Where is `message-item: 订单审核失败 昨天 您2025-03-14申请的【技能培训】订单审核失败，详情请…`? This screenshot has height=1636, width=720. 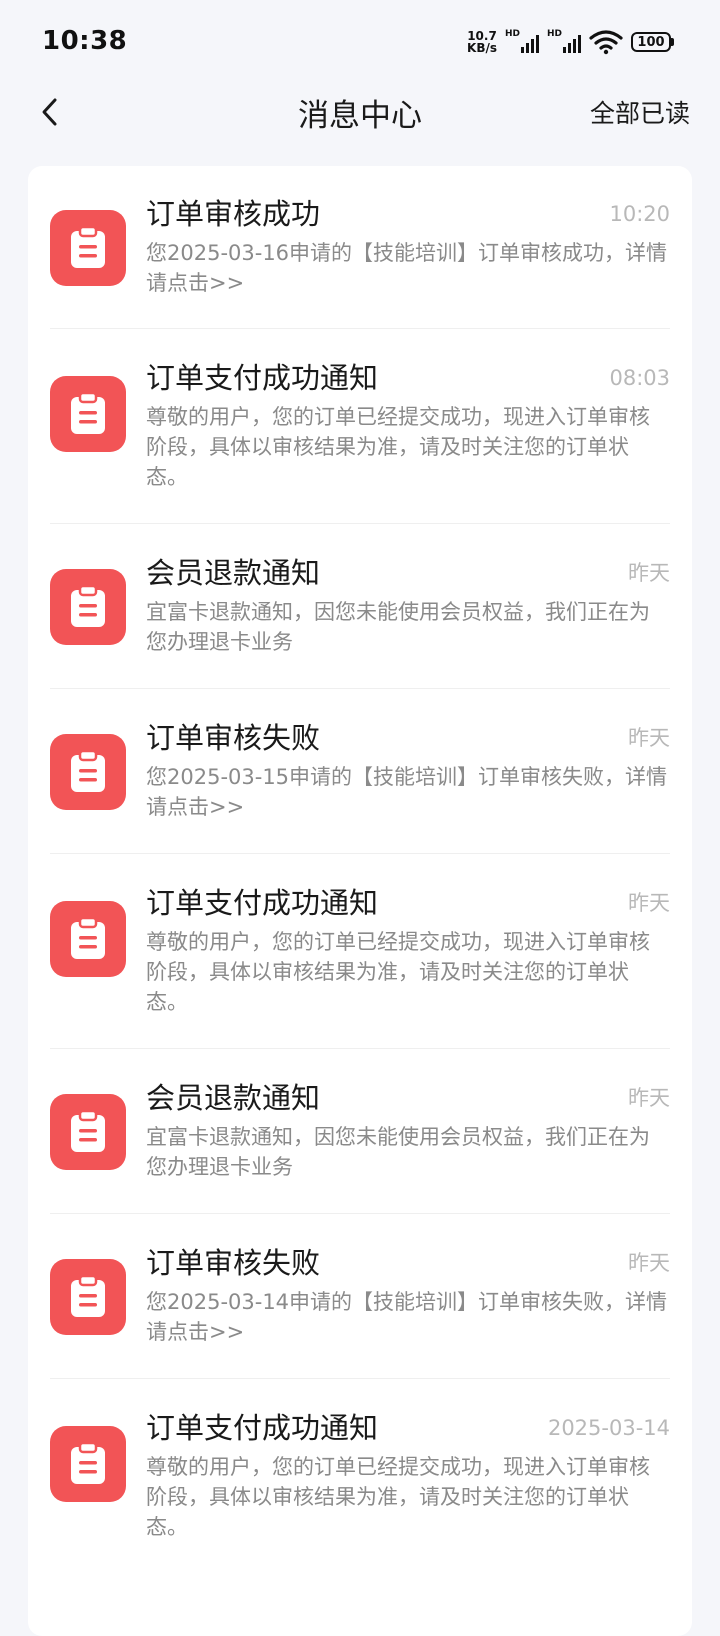 message-item: 订单审核失败 昨天 您2025-03-14申请的【技能培训】订单审核失败，详情请… is located at coordinates (360, 1297).